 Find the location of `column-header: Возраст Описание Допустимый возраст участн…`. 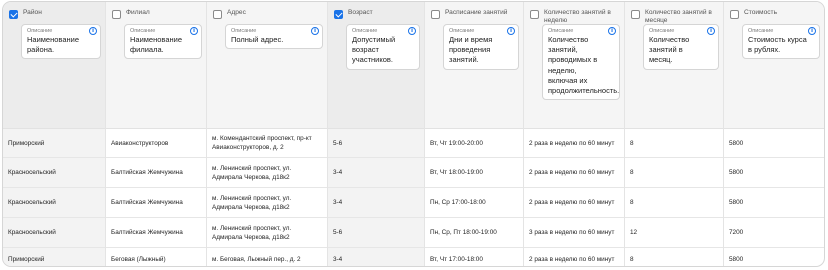

column-header: Возраст Описание Допустимый возраст участн… is located at coordinates (376, 65).